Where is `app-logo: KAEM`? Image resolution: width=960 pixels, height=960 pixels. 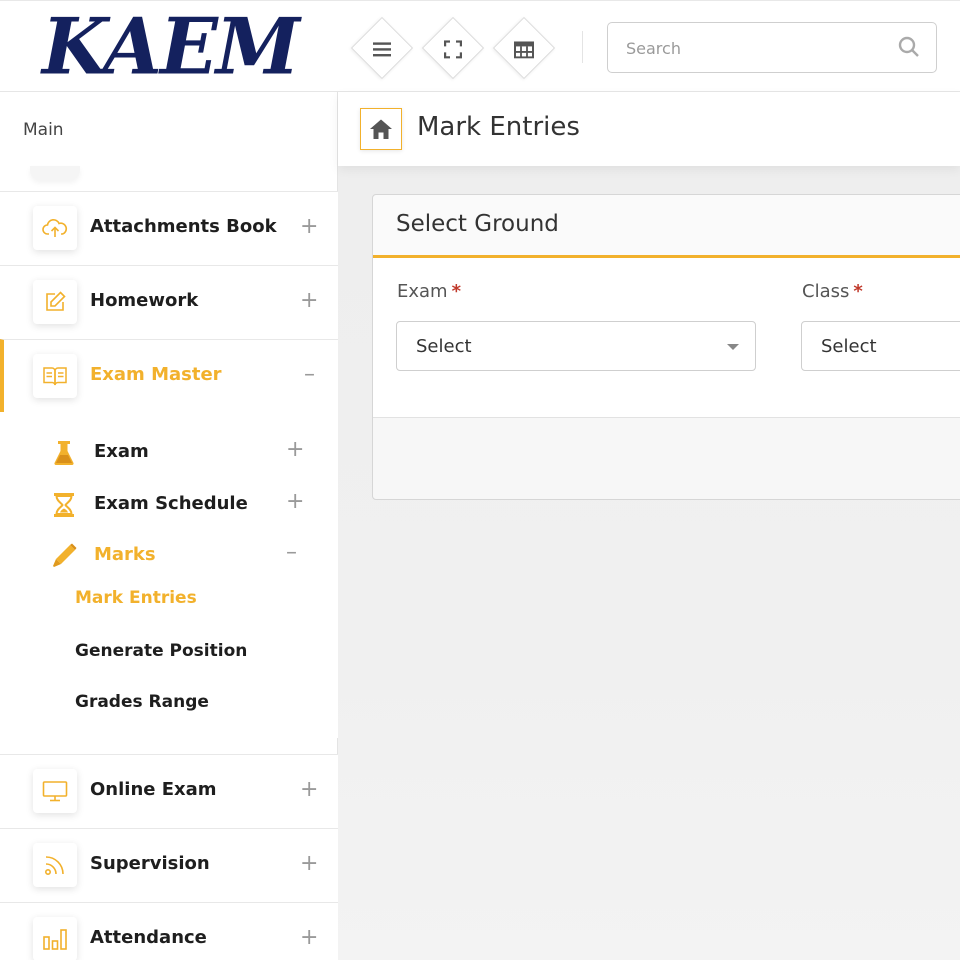
app-logo: KAEM is located at coordinates (171, 47).